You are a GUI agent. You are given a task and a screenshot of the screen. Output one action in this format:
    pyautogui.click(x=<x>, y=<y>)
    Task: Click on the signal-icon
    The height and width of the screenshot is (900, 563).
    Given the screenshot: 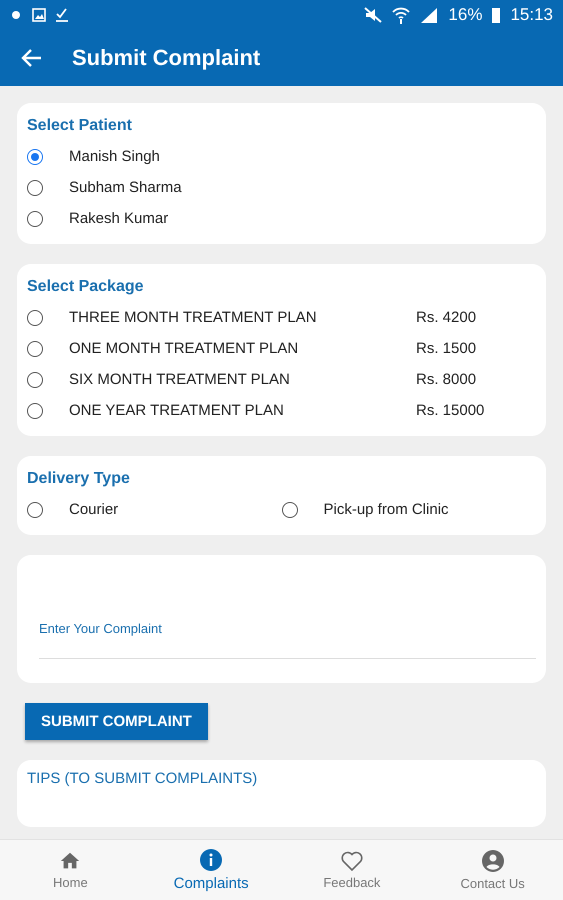 What is the action you would take?
    pyautogui.click(x=429, y=15)
    